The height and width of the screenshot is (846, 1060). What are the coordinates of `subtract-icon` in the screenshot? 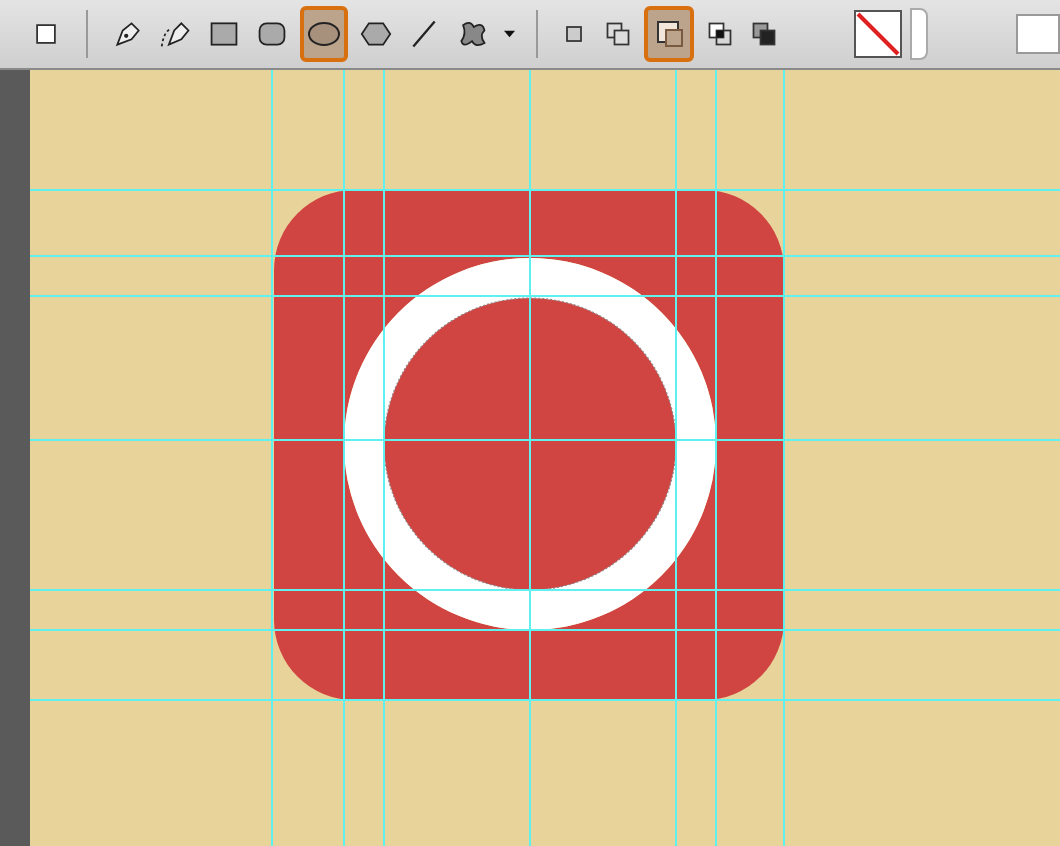 It's located at (669, 34).